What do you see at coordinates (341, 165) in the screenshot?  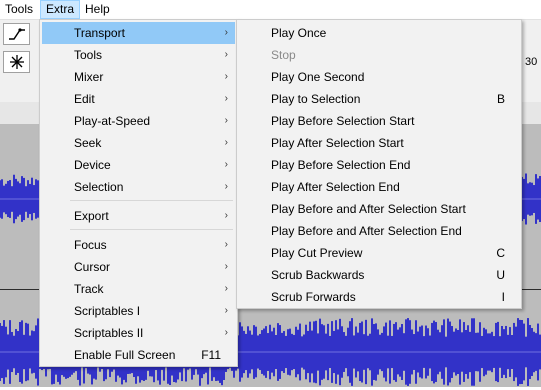 I see `menu-item-label: Play Before Selection End` at bounding box center [341, 165].